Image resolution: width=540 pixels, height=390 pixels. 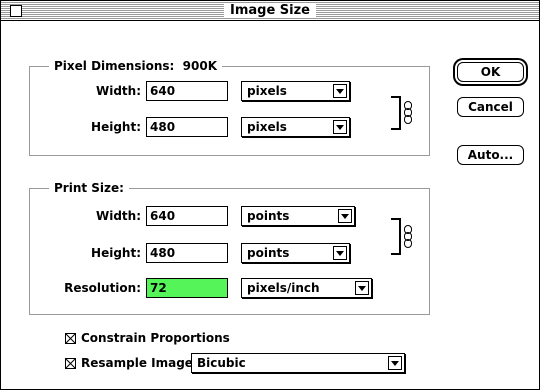 I want to click on pixel-dimensions-legend: Pixel Dimensions: 900K, so click(x=136, y=66).